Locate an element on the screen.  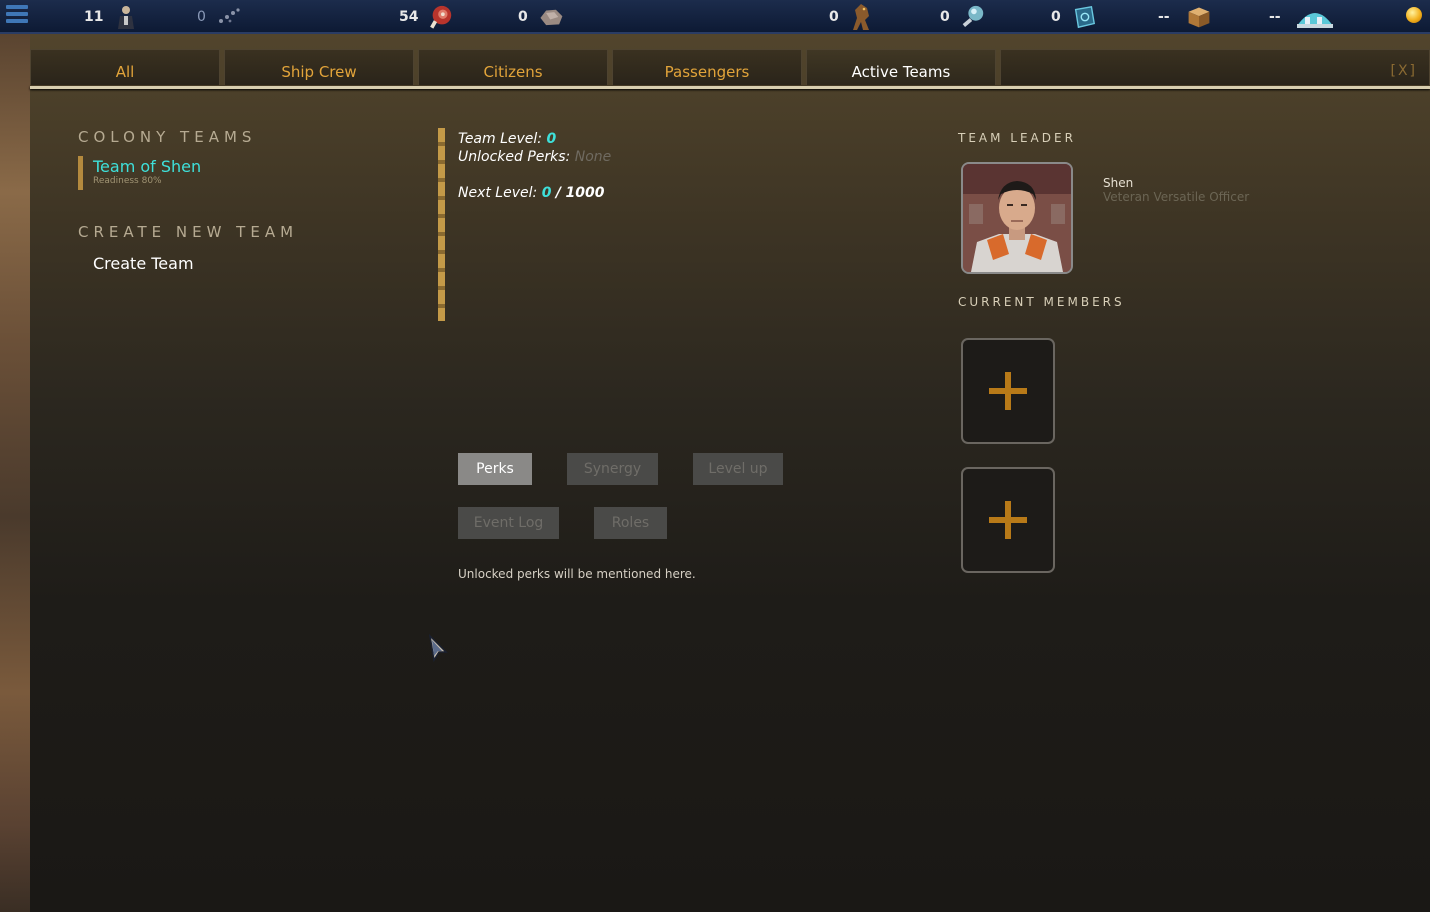
crate-icon is located at coordinates (1199, 17).